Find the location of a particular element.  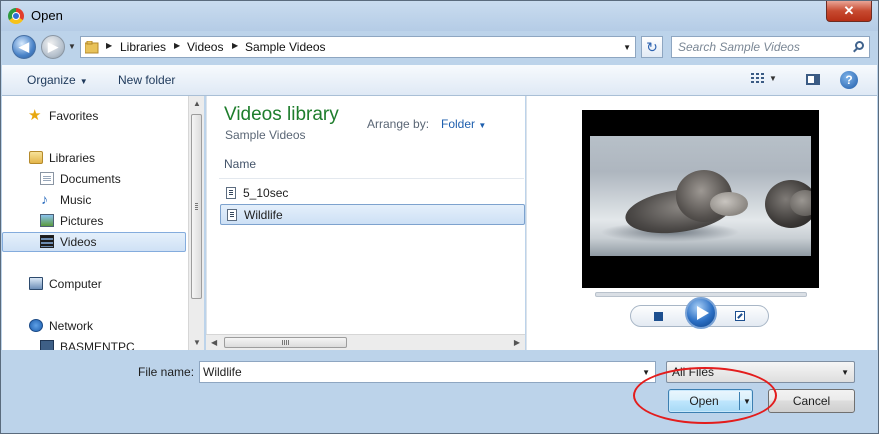

refresh-icon: ↻ is located at coordinates (652, 47).